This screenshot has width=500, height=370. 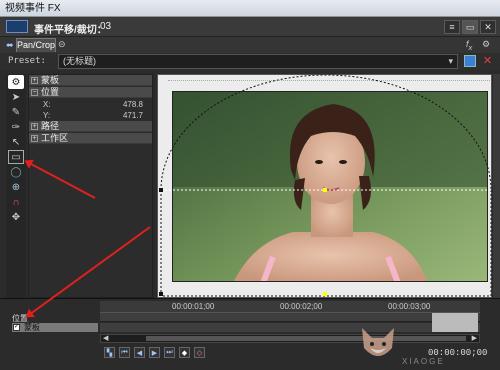 What do you see at coordinates (301, 306) in the screenshot?
I see `tick-label: 00:00:02;00` at bounding box center [301, 306].